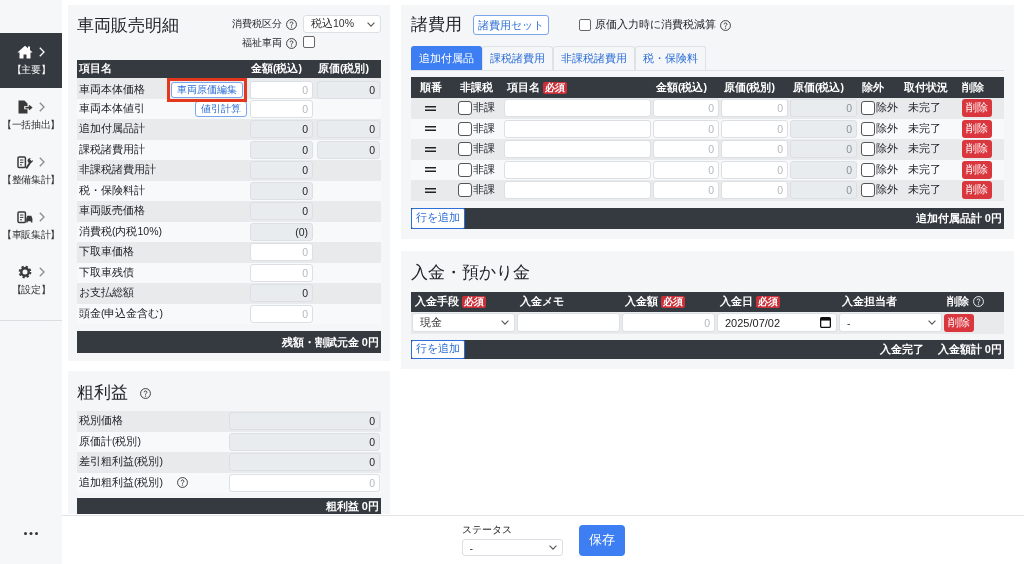  Describe the element at coordinates (601, 540) in the screenshot. I see `save-button: 保存` at that location.